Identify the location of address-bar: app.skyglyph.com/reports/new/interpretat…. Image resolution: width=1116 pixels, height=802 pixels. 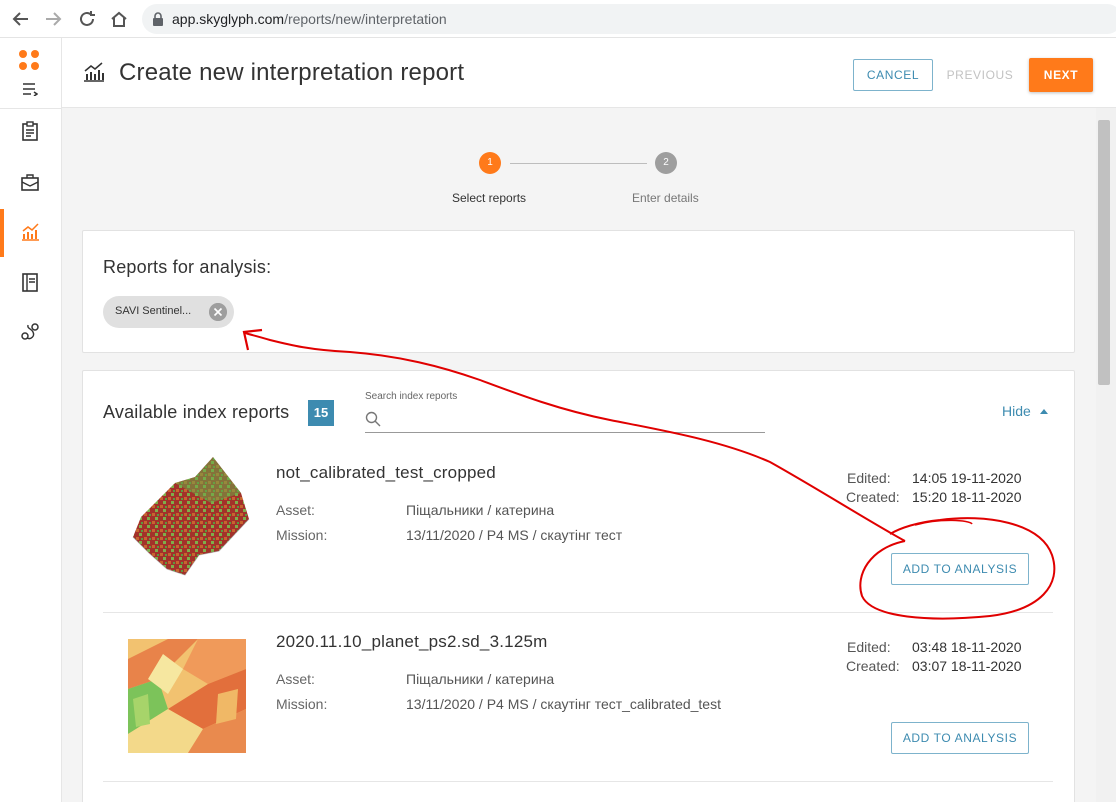
(629, 19).